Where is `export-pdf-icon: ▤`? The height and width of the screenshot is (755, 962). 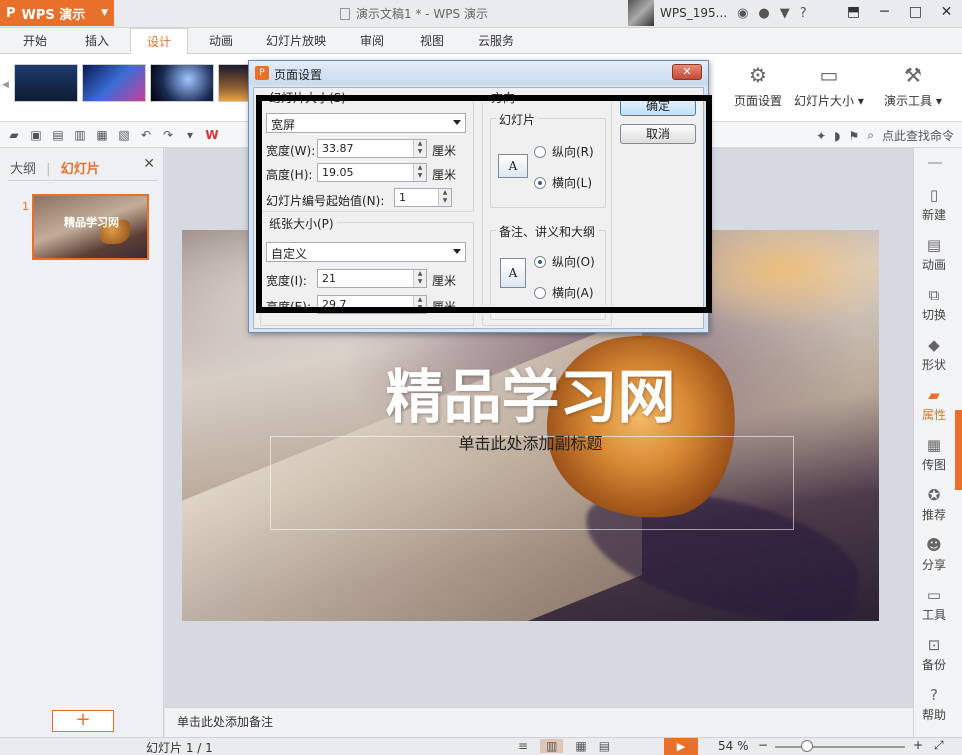 export-pdf-icon: ▤ is located at coordinates (58, 135).